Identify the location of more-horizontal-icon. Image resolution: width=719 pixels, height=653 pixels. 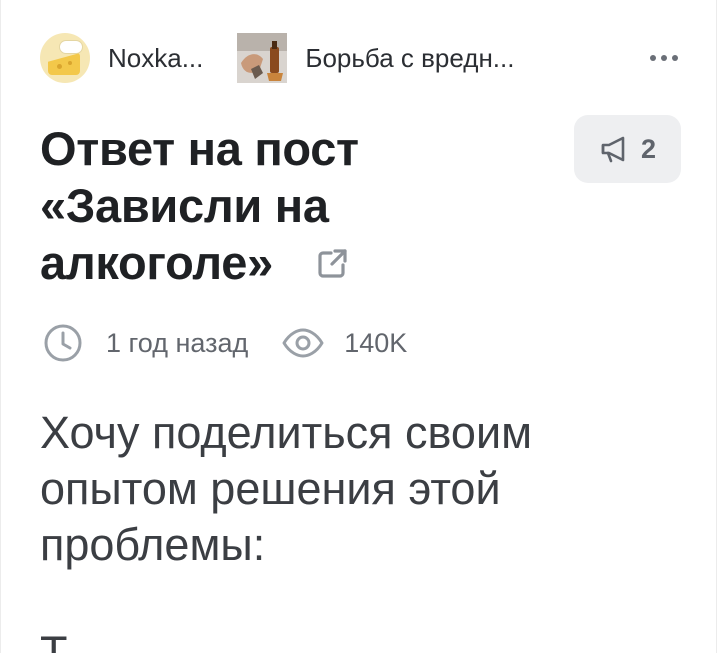
(653, 58).